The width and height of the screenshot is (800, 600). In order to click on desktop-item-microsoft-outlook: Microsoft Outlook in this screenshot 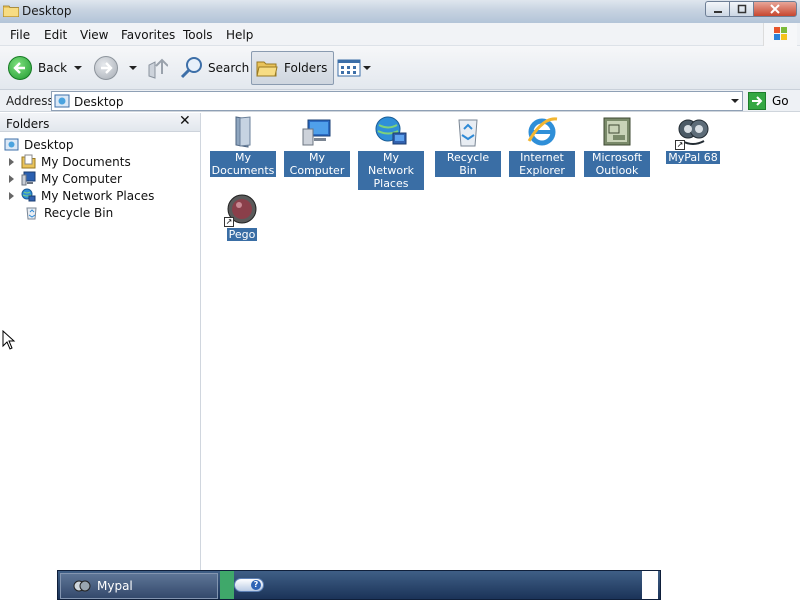, I will do `click(617, 146)`.